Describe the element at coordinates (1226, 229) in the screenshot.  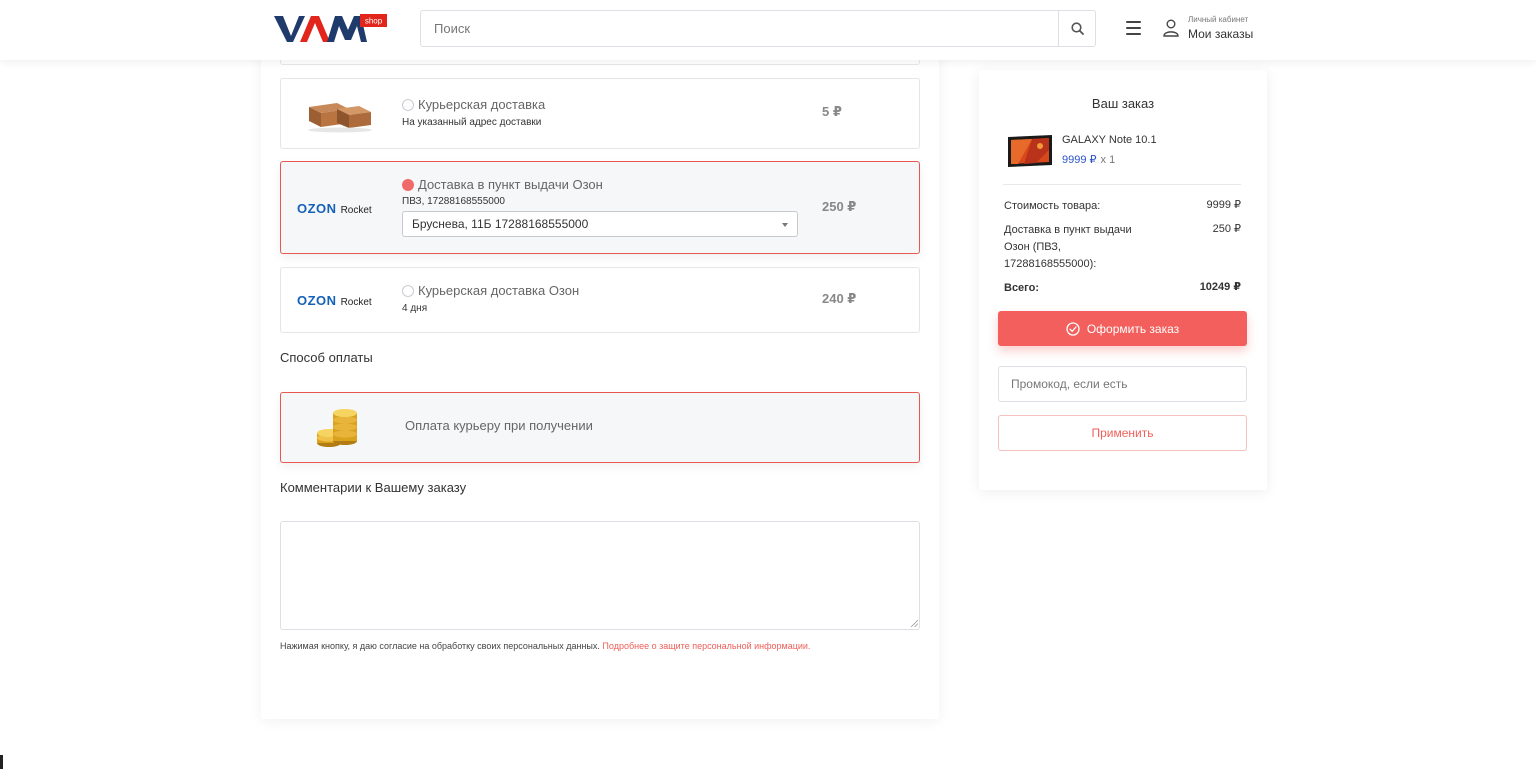
I see `delivery-cost-value: 250 ₽` at that location.